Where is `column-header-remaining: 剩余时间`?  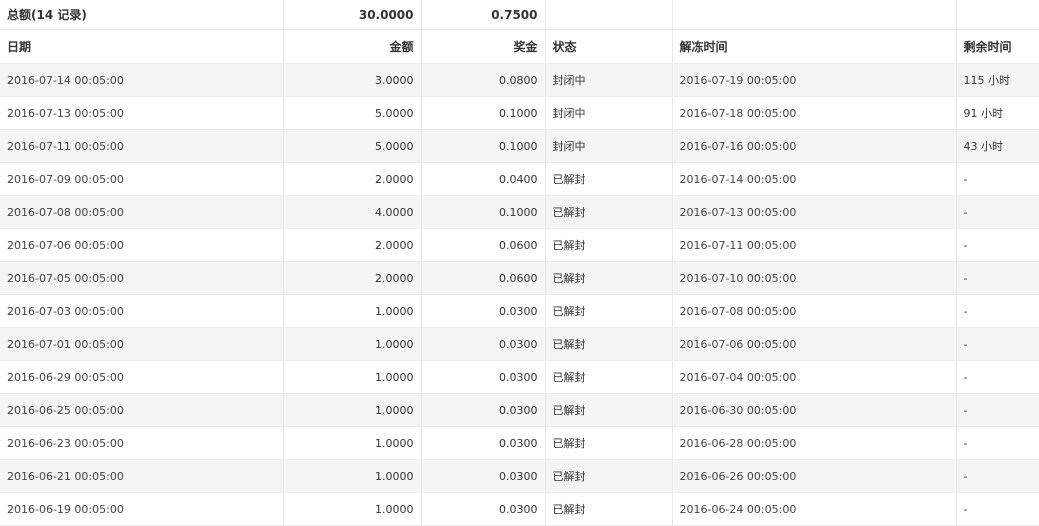 column-header-remaining: 剩余时间 is located at coordinates (997, 46).